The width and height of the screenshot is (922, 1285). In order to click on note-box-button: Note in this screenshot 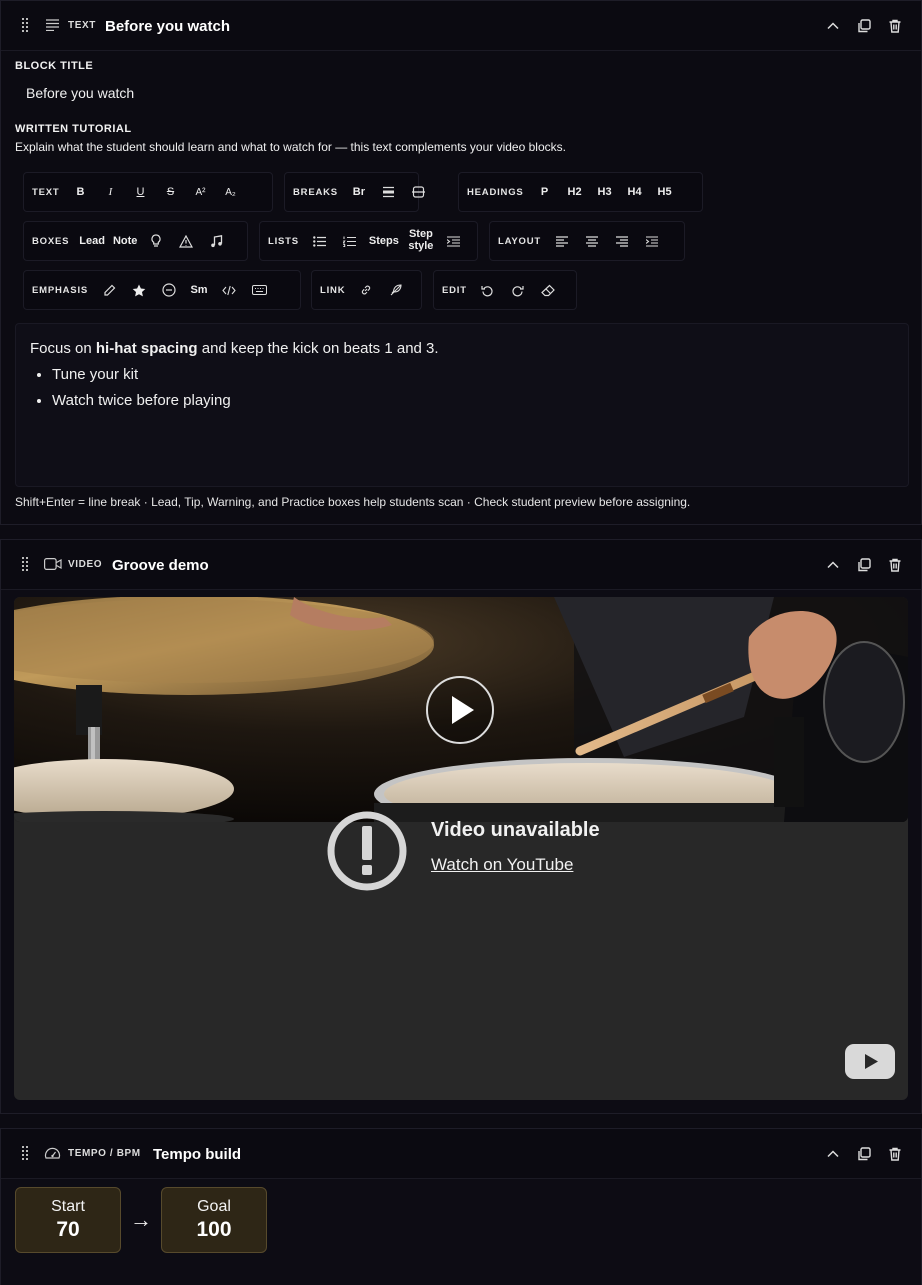, I will do `click(125, 241)`.